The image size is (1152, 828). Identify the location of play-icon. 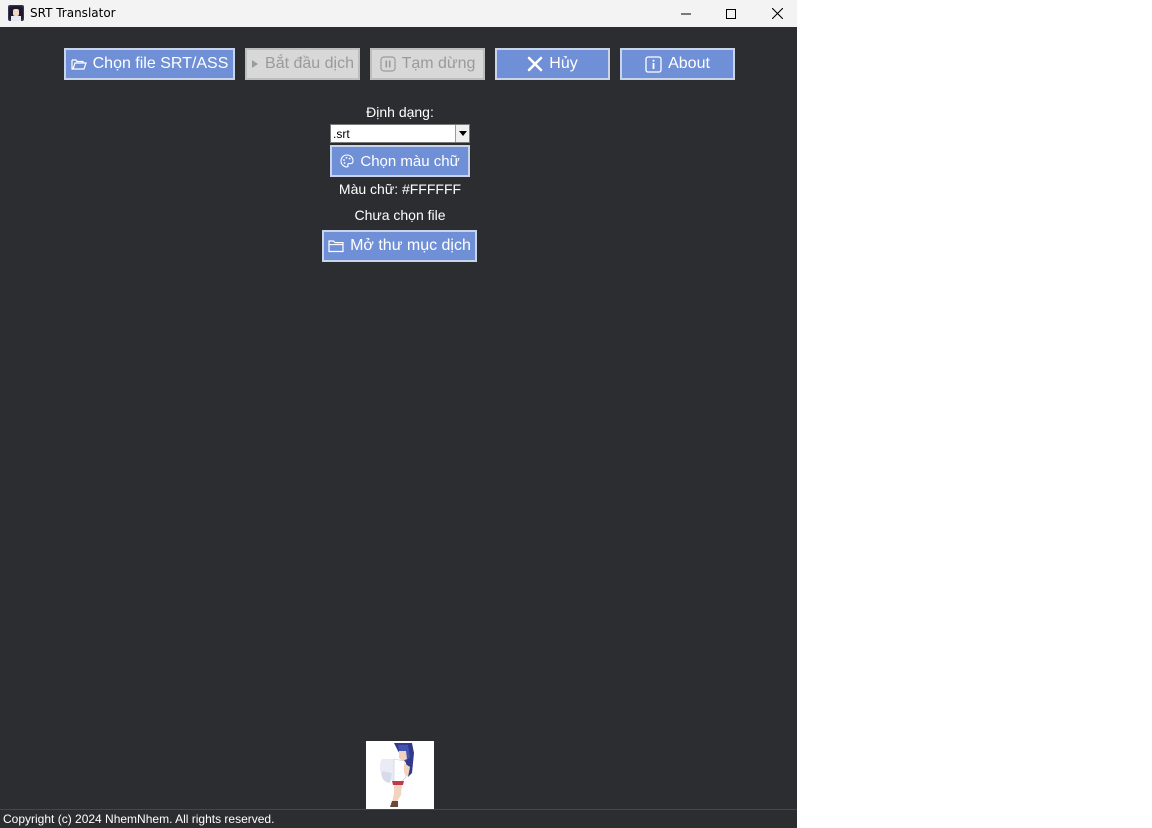
(255, 64).